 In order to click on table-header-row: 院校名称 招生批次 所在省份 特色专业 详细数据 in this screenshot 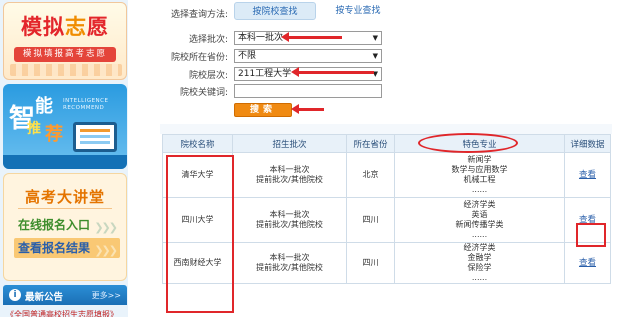, I will do `click(386, 143)`.